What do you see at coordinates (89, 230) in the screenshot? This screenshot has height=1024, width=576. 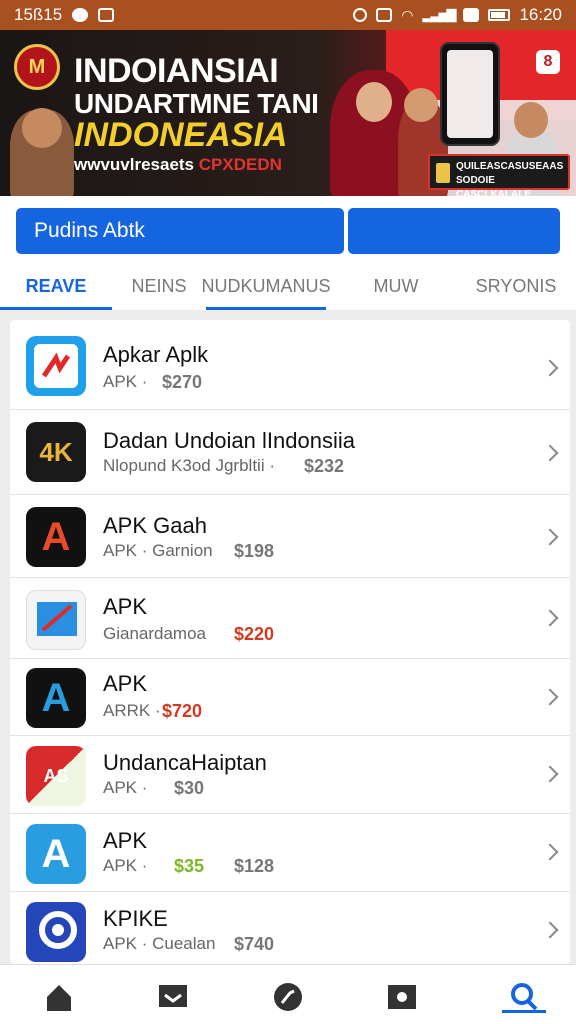 I see `search-button-label: Pudins Abtk` at bounding box center [89, 230].